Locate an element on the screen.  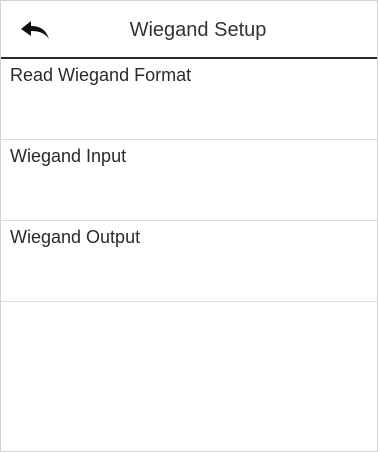
menu-item-label: Read Wiegand Format is located at coordinates (101, 75).